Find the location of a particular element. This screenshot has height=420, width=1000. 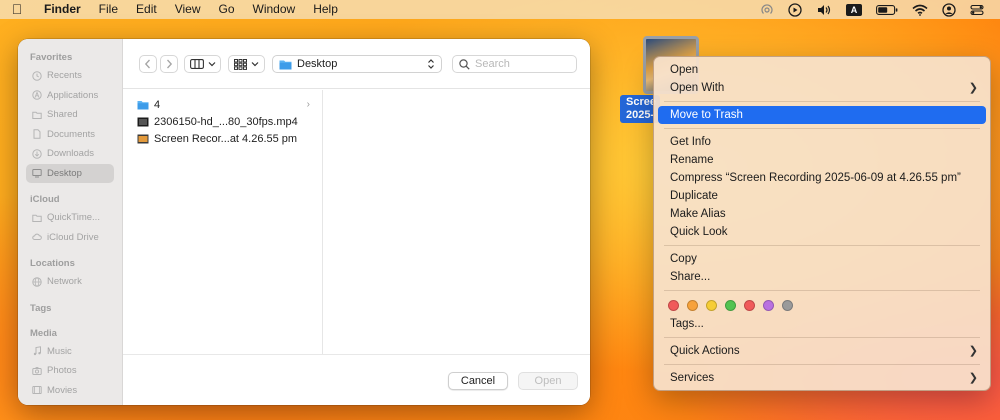

list-item: Screen Recor...at 4.26.55 pm is located at coordinates (222, 138).